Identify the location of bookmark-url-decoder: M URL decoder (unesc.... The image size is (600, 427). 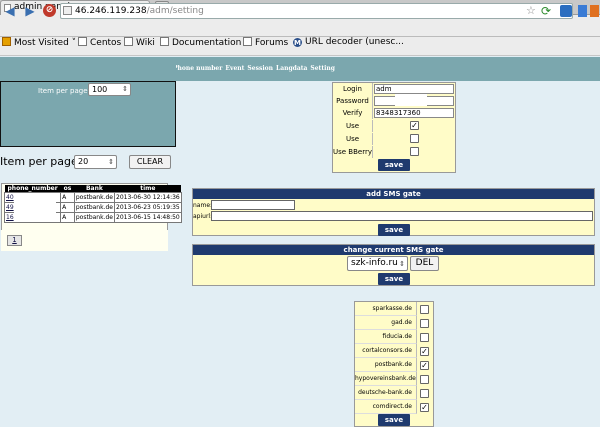
(348, 46).